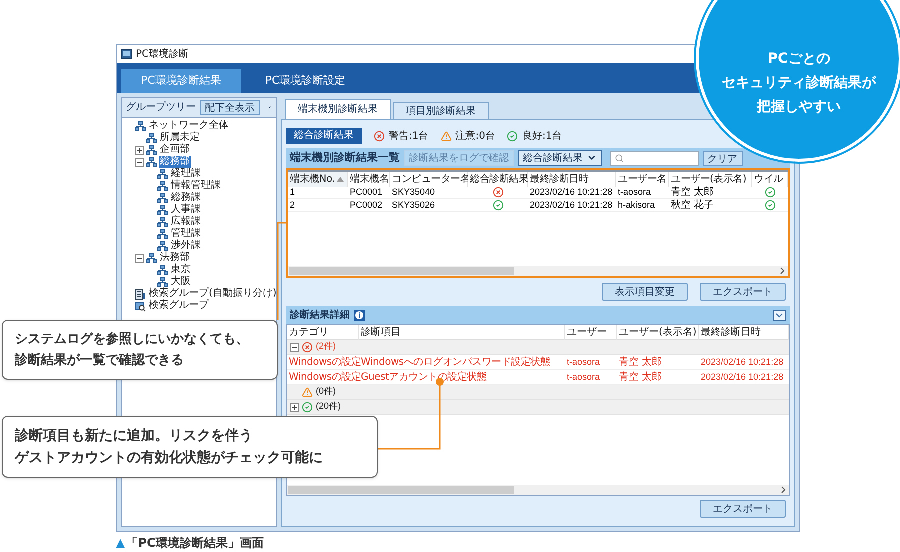  Describe the element at coordinates (121, 543) in the screenshot. I see `caption-marker: ▲` at that location.